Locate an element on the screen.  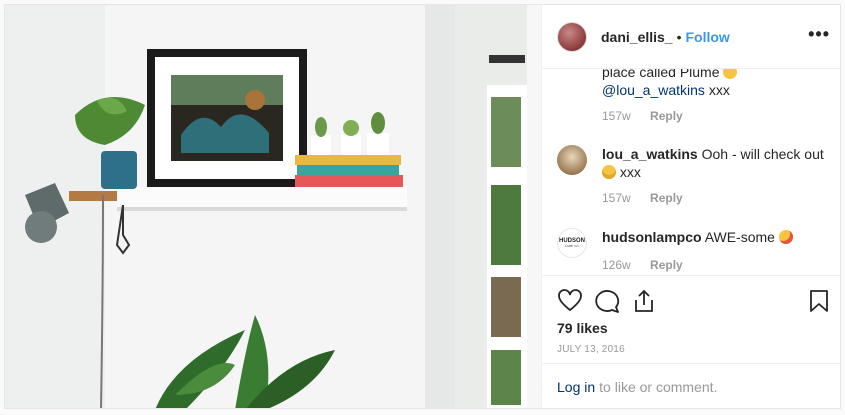
follow-button: Follow is located at coordinates (708, 37).